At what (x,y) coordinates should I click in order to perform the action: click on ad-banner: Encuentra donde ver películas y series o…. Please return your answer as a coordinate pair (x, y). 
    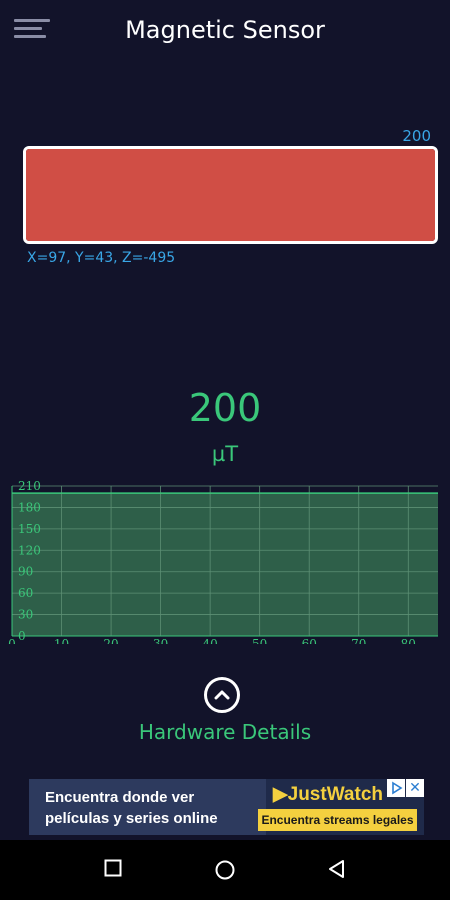
    Looking at the image, I should click on (226, 807).